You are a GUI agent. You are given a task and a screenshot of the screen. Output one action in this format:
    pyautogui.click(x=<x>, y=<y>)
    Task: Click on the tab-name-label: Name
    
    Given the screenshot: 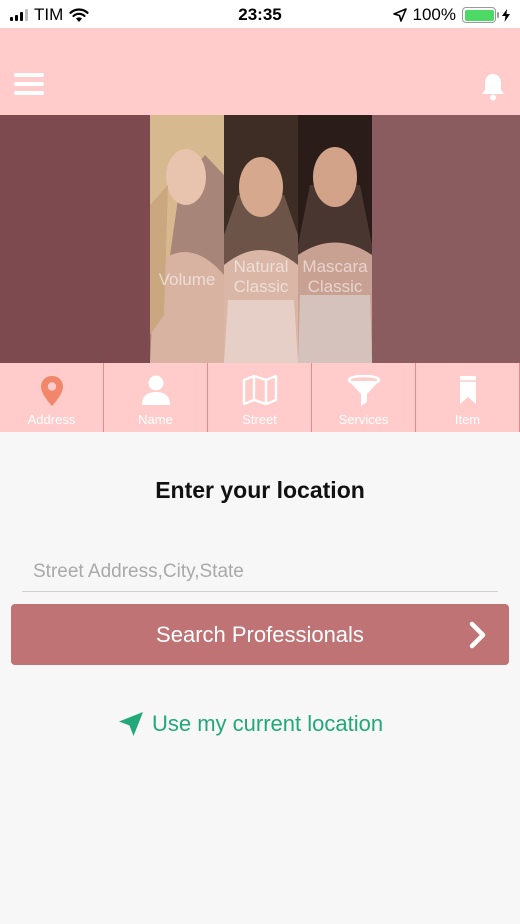 What is the action you would take?
    pyautogui.click(x=155, y=419)
    